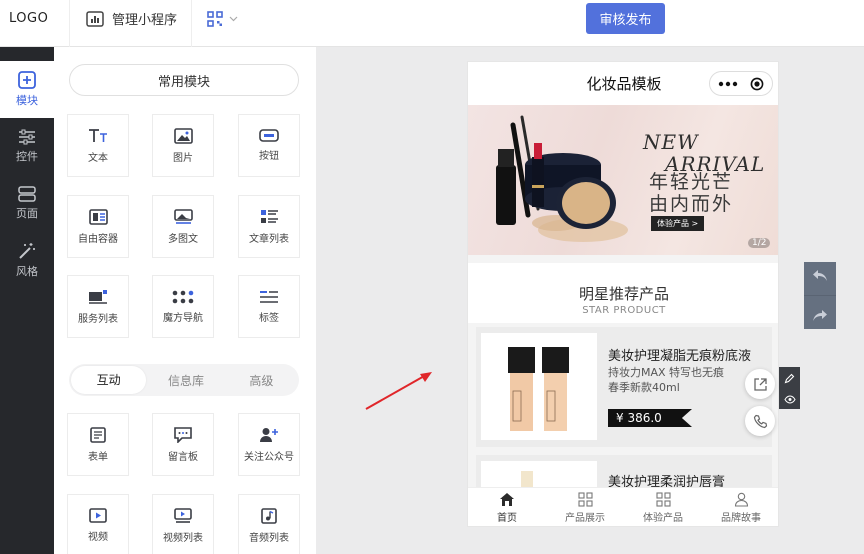 This screenshot has width=864, height=554. What do you see at coordinates (741, 83) in the screenshot?
I see `miniprogram-capsule` at bounding box center [741, 83].